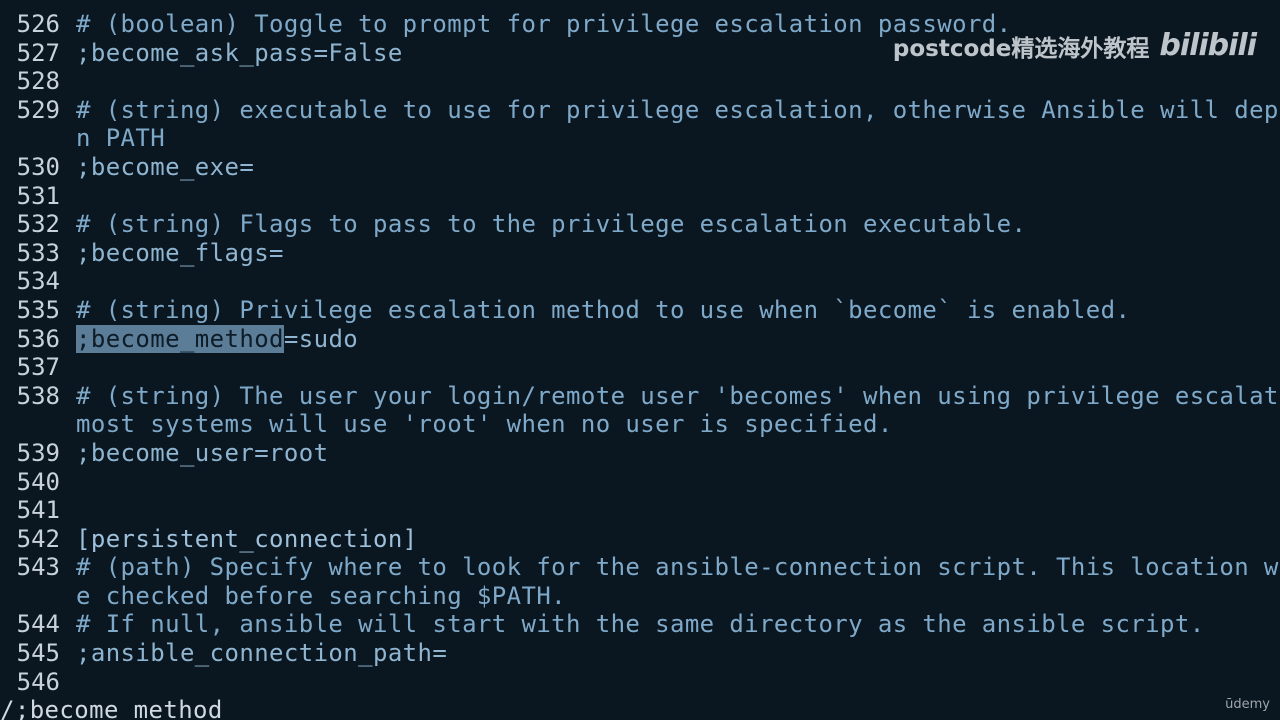  I want to click on line-text: ;become_ask_pass=False, so click(239, 52).